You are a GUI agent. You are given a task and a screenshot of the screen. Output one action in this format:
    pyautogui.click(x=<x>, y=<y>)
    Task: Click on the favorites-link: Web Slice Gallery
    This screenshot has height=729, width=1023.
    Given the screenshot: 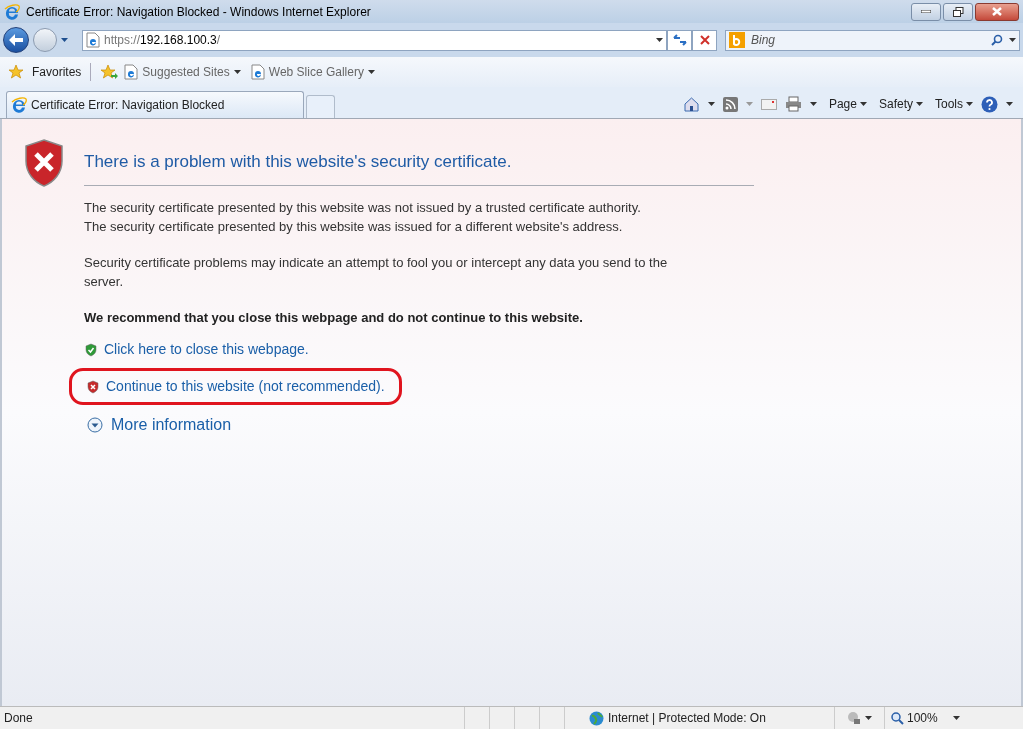 What is the action you would take?
    pyautogui.click(x=316, y=72)
    